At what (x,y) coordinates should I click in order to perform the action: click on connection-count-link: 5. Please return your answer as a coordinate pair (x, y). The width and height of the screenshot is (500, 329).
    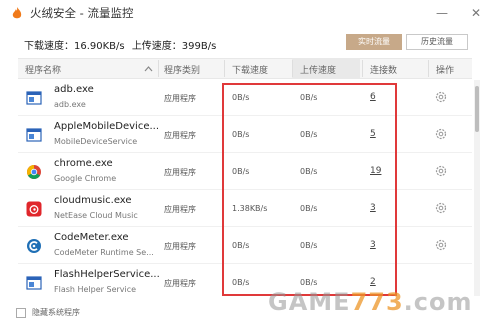
    Looking at the image, I should click on (373, 134).